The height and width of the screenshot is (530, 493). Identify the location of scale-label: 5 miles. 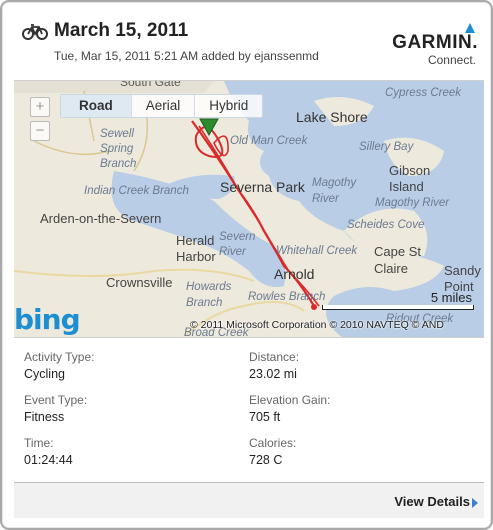
(451, 297).